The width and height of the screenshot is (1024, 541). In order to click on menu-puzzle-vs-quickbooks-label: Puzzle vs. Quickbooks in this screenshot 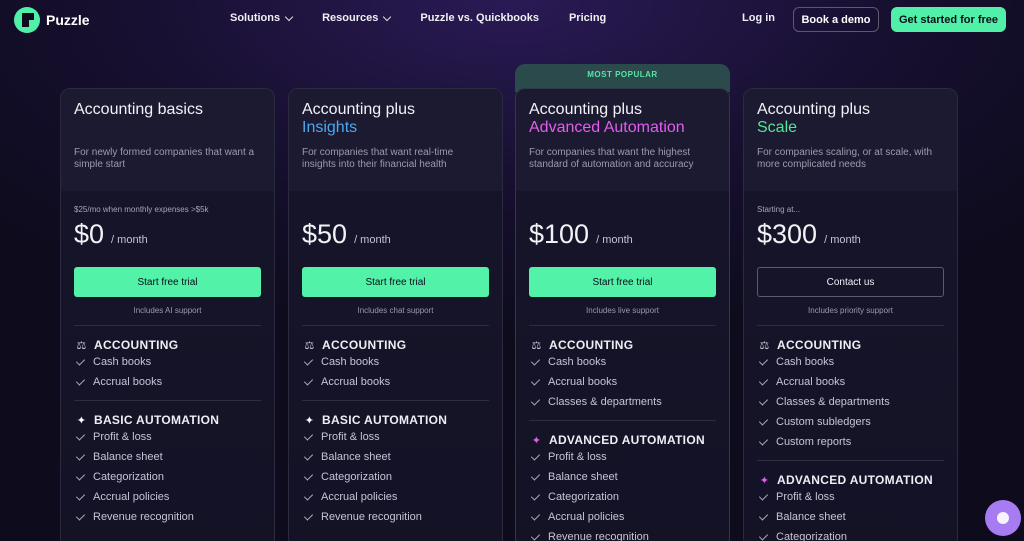, I will do `click(479, 18)`.